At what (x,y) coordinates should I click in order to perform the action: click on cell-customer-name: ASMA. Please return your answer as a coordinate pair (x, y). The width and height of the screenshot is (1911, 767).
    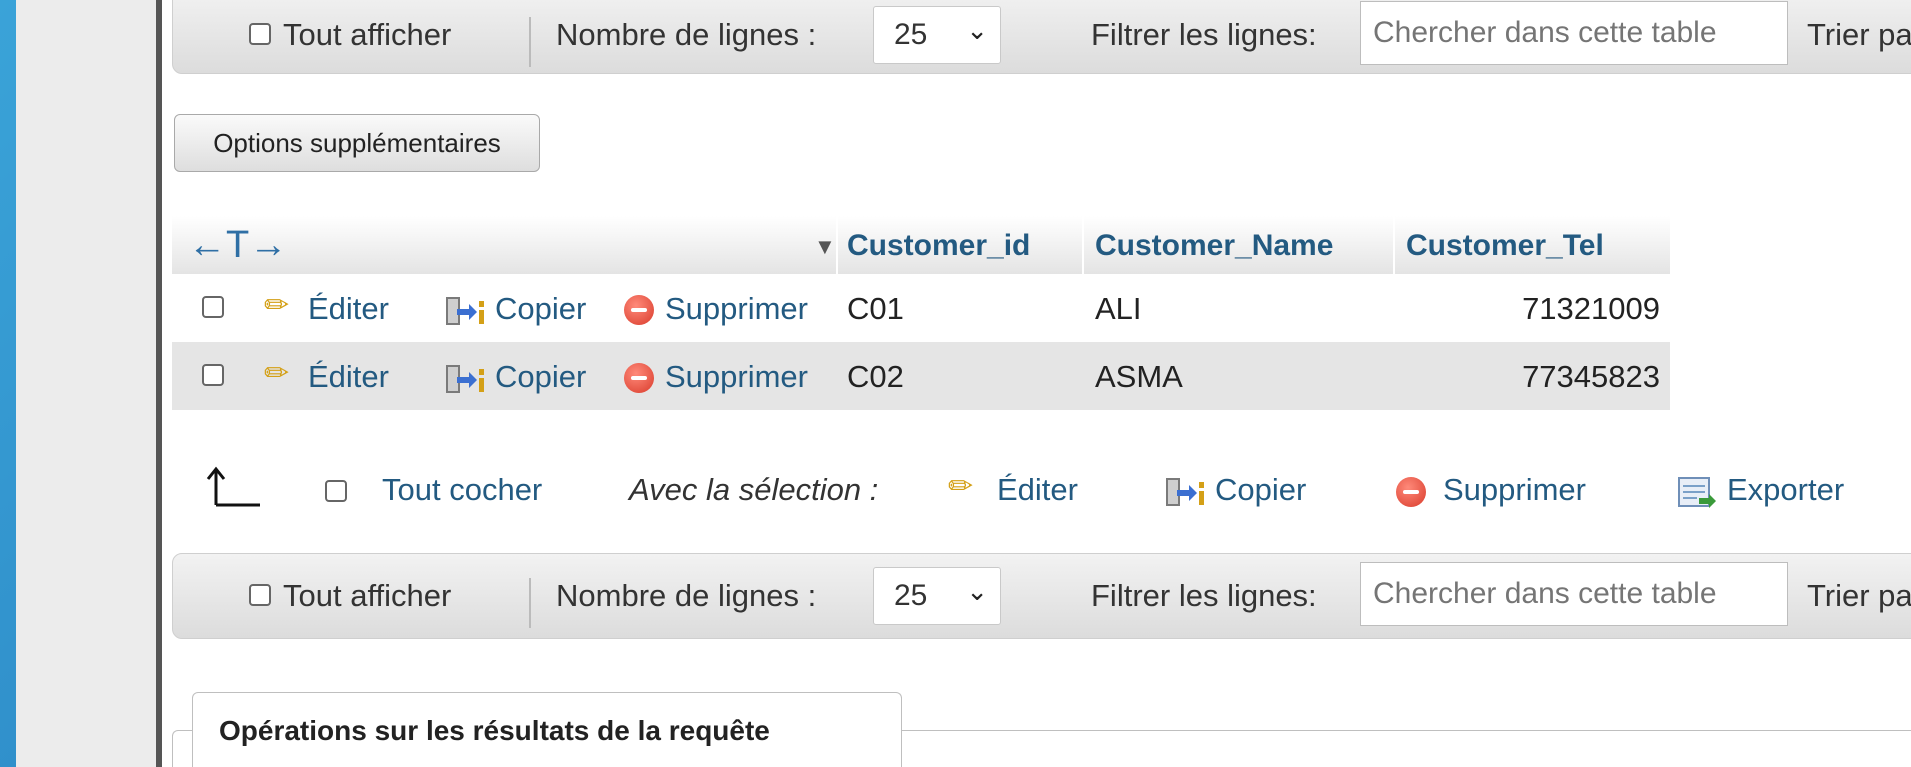
    Looking at the image, I should click on (1139, 377).